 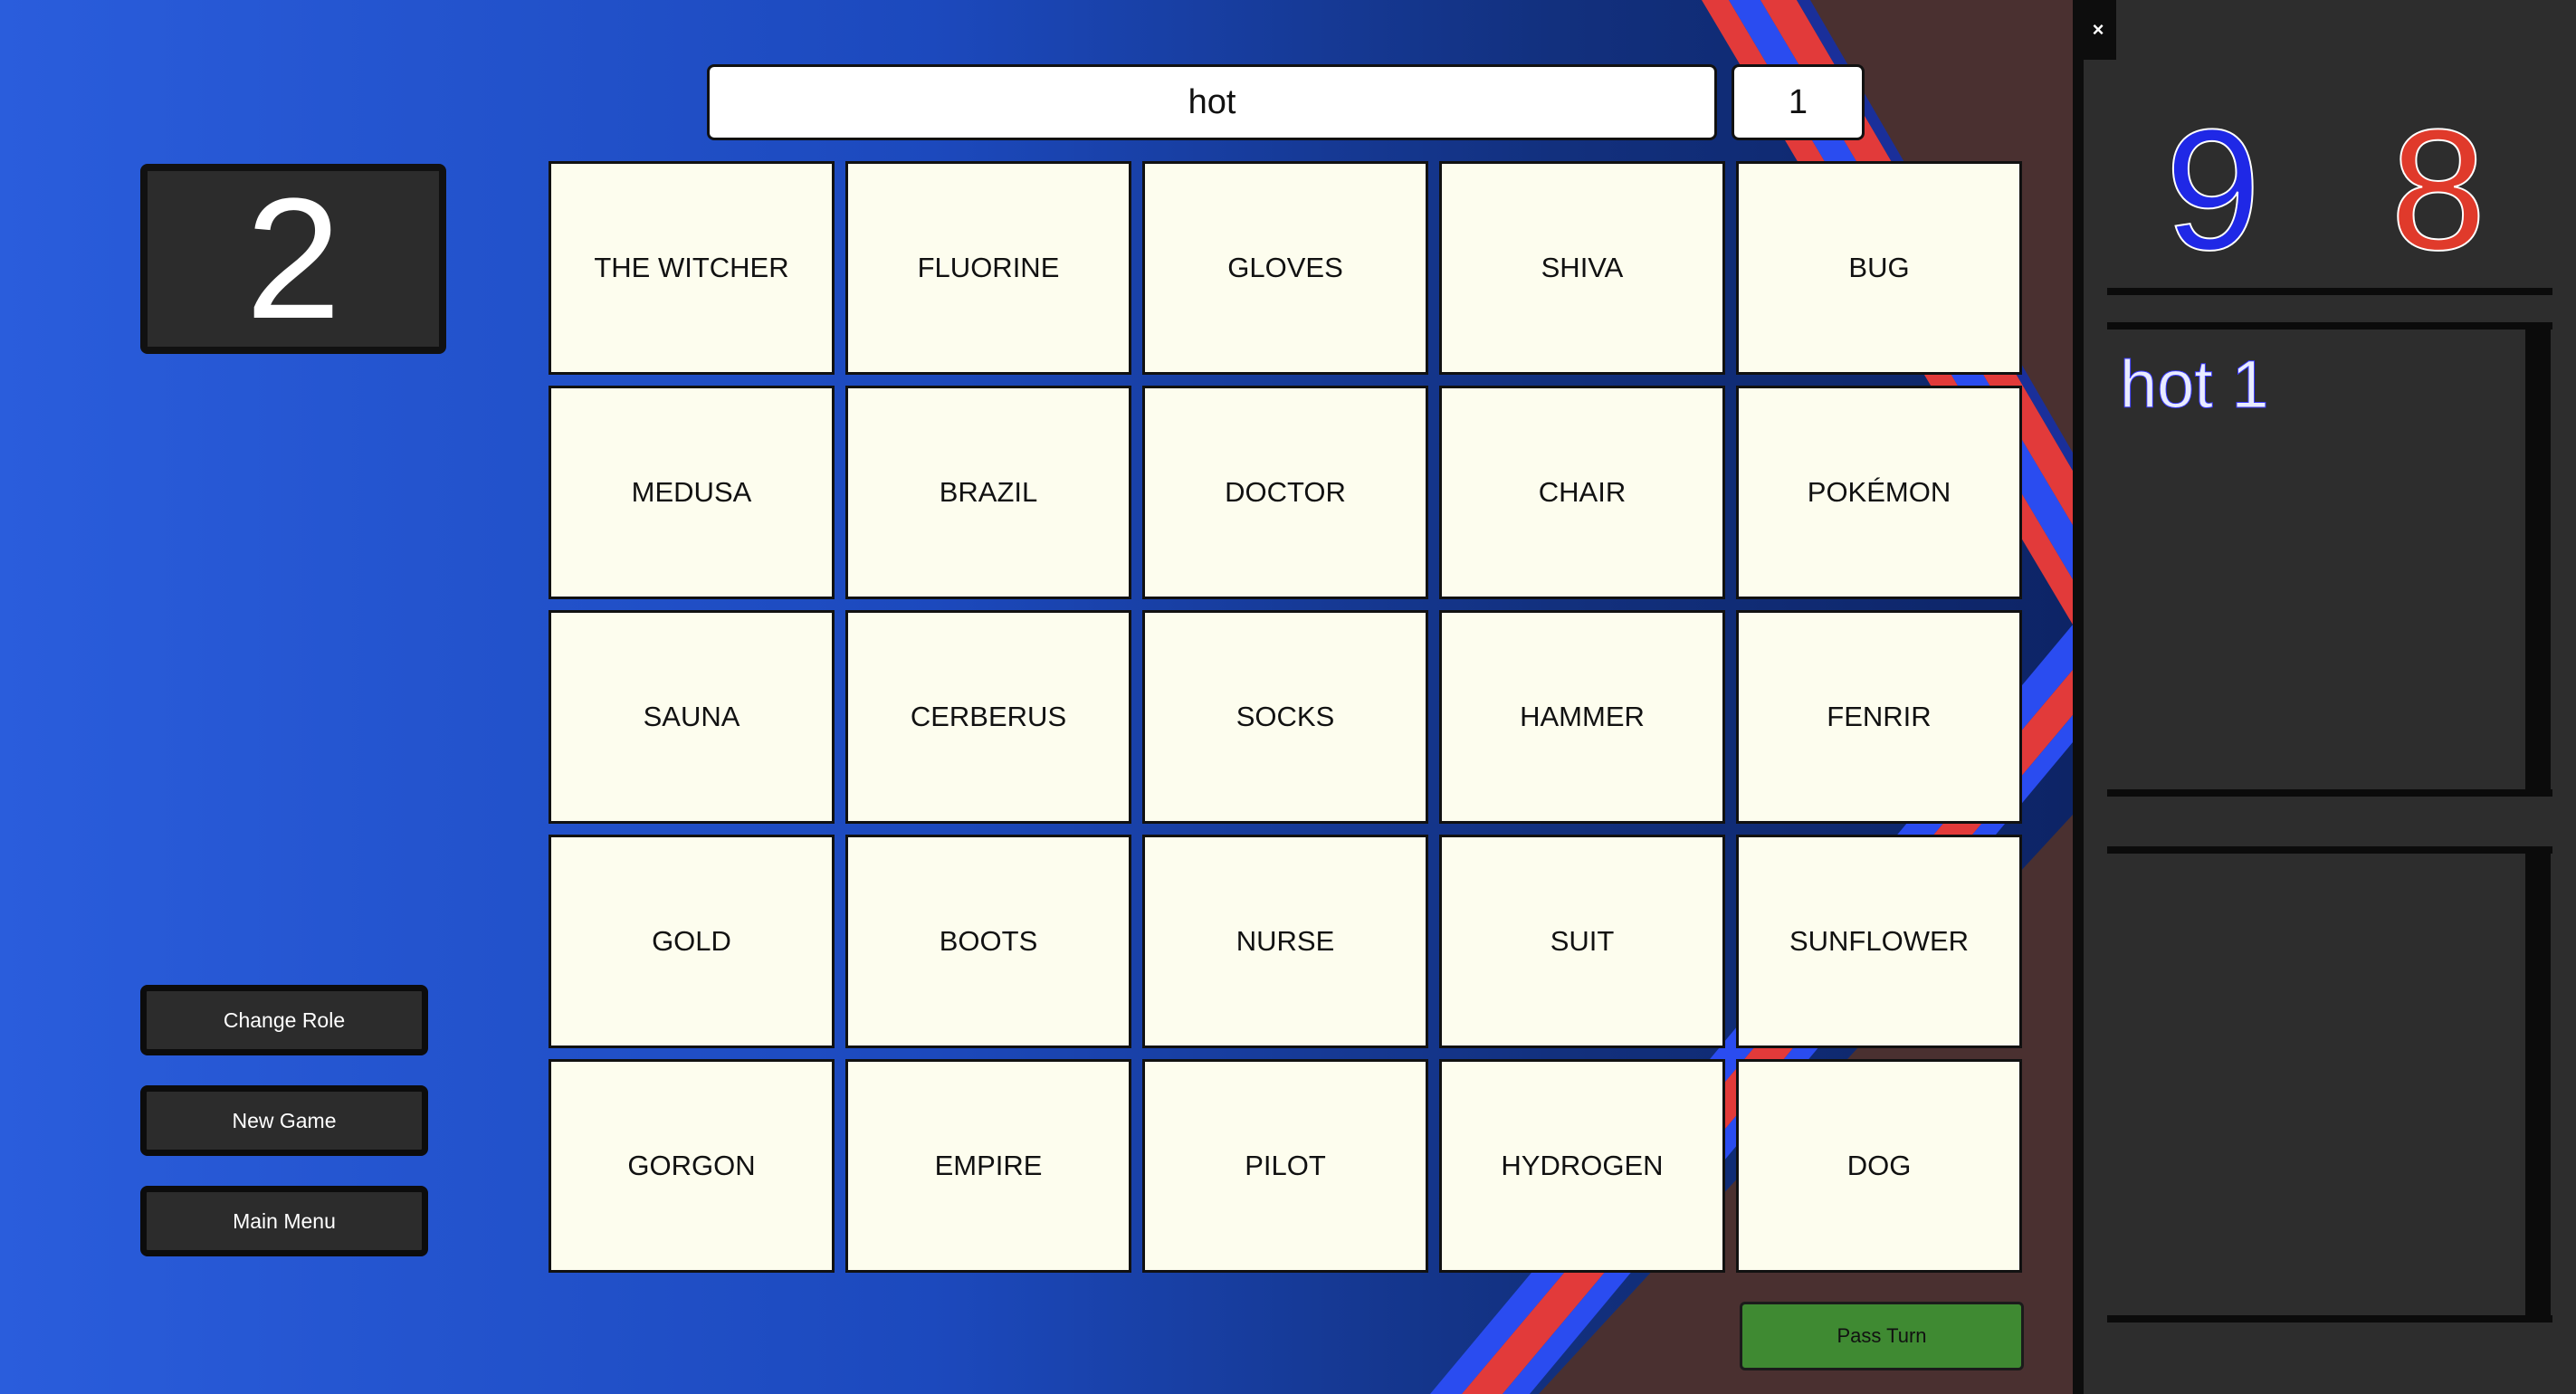 What do you see at coordinates (2213, 190) in the screenshot?
I see `blue-team-score: 9` at bounding box center [2213, 190].